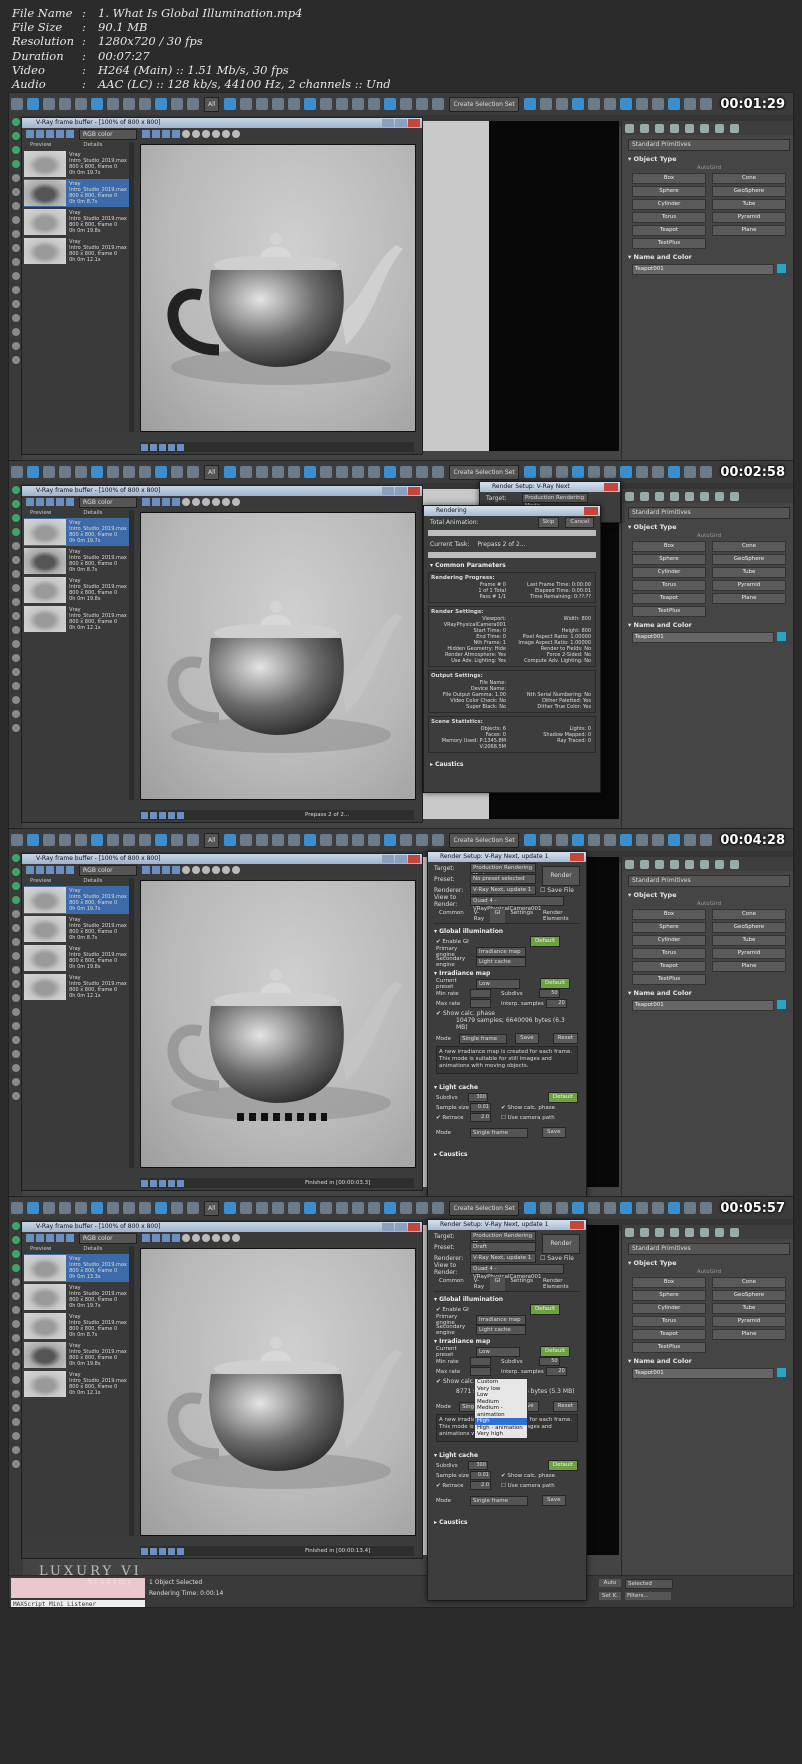  I want to click on render-button: Render, so click(561, 1244).